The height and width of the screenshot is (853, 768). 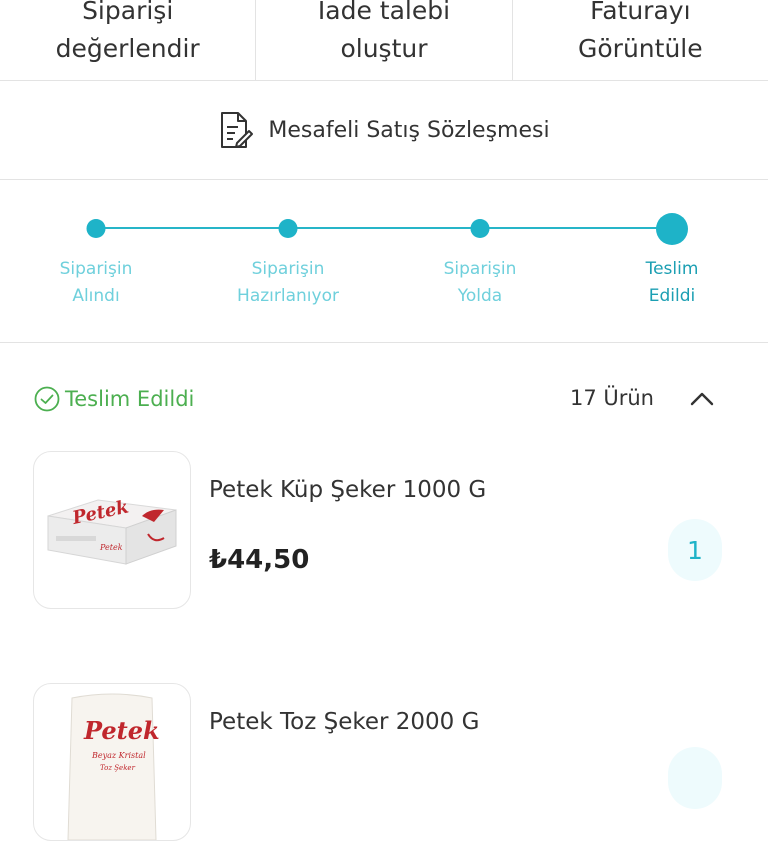 I want to click on view-invoice-label: Faturayı Görüntüle, so click(x=640, y=31).